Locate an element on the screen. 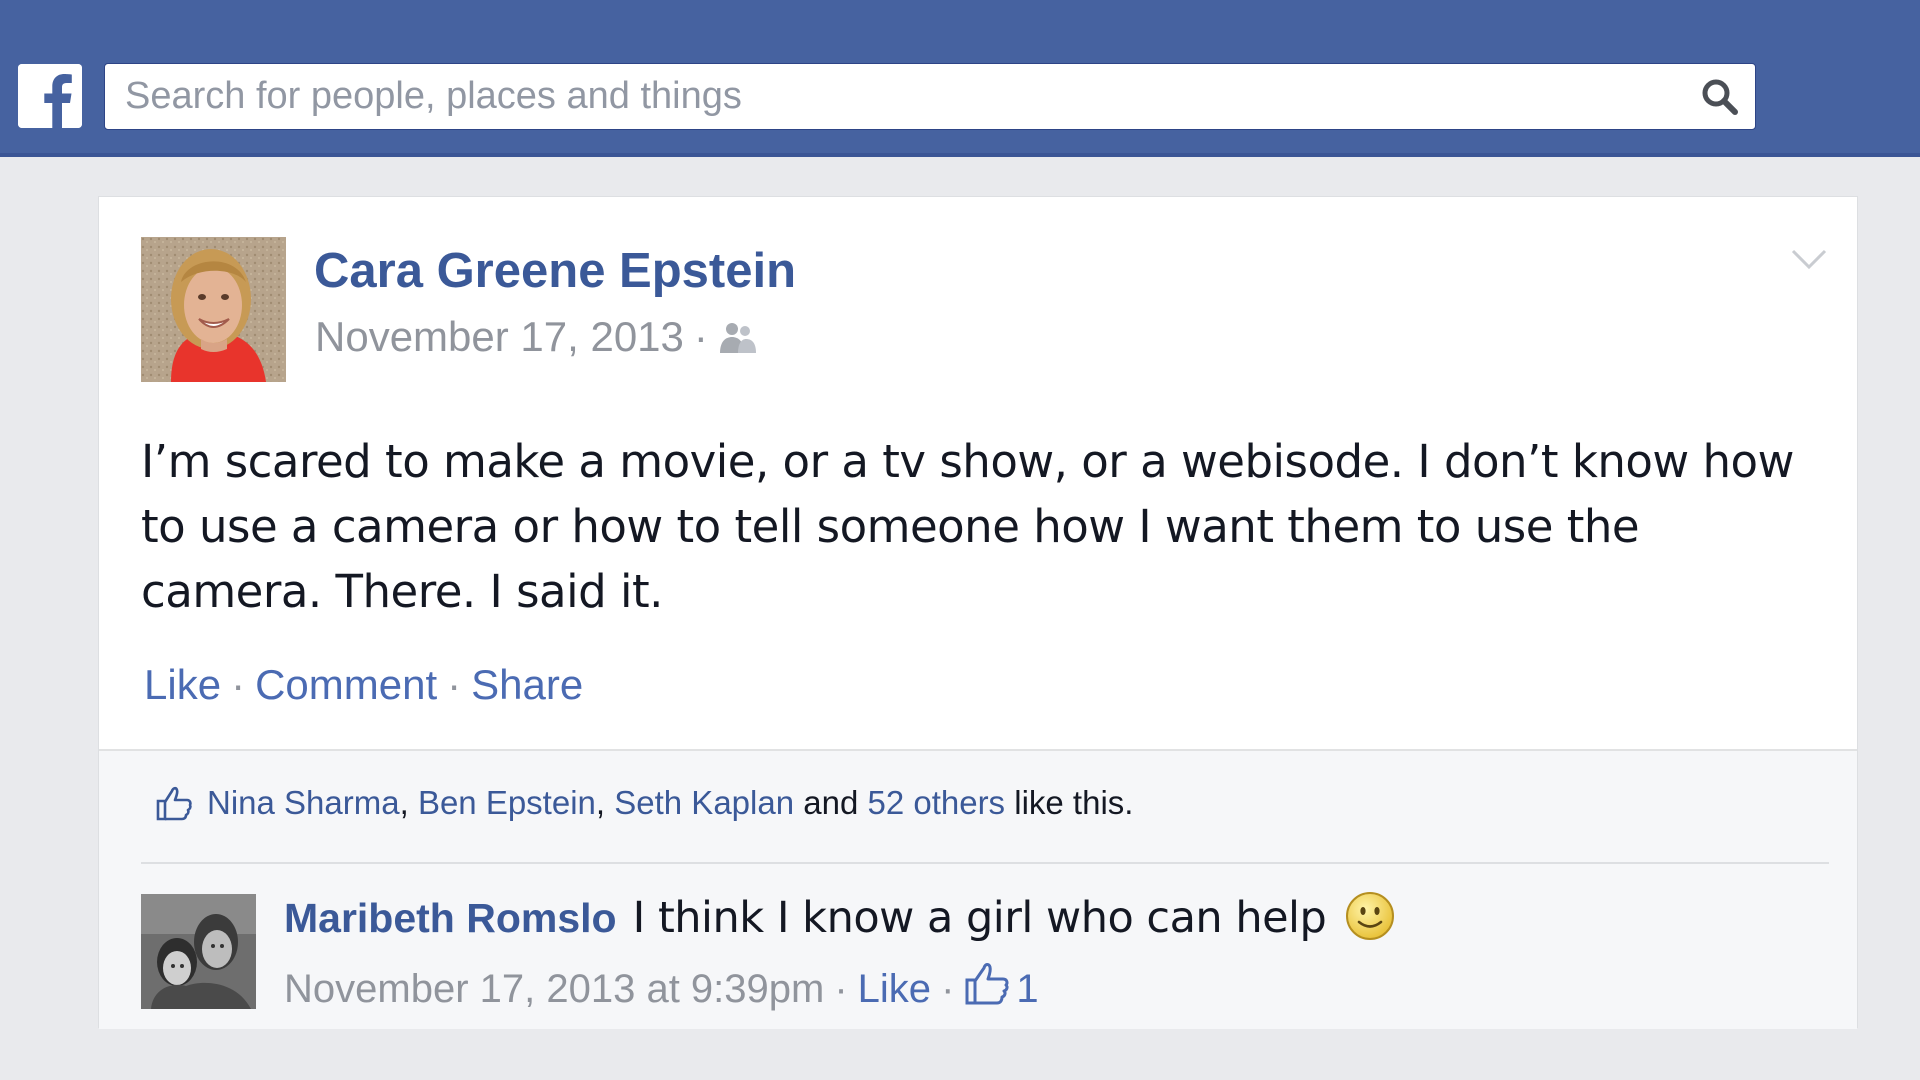 The width and height of the screenshot is (1920, 1080). post-meta: November 17, 2013 · is located at coordinates (536, 337).